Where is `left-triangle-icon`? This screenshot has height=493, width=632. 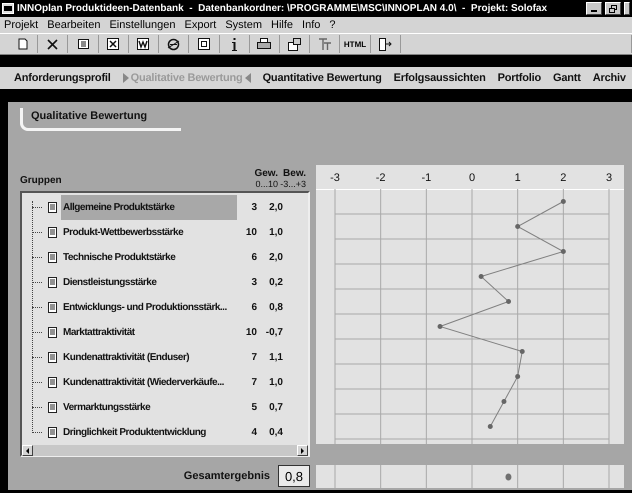 left-triangle-icon is located at coordinates (247, 78).